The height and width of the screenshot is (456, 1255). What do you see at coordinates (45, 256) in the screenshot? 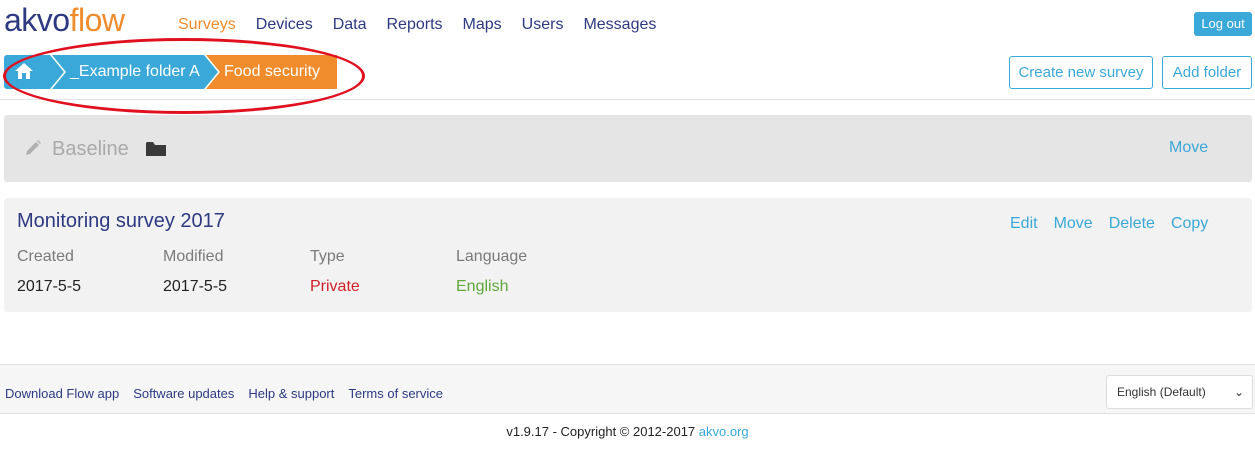
I see `created-label: Created` at bounding box center [45, 256].